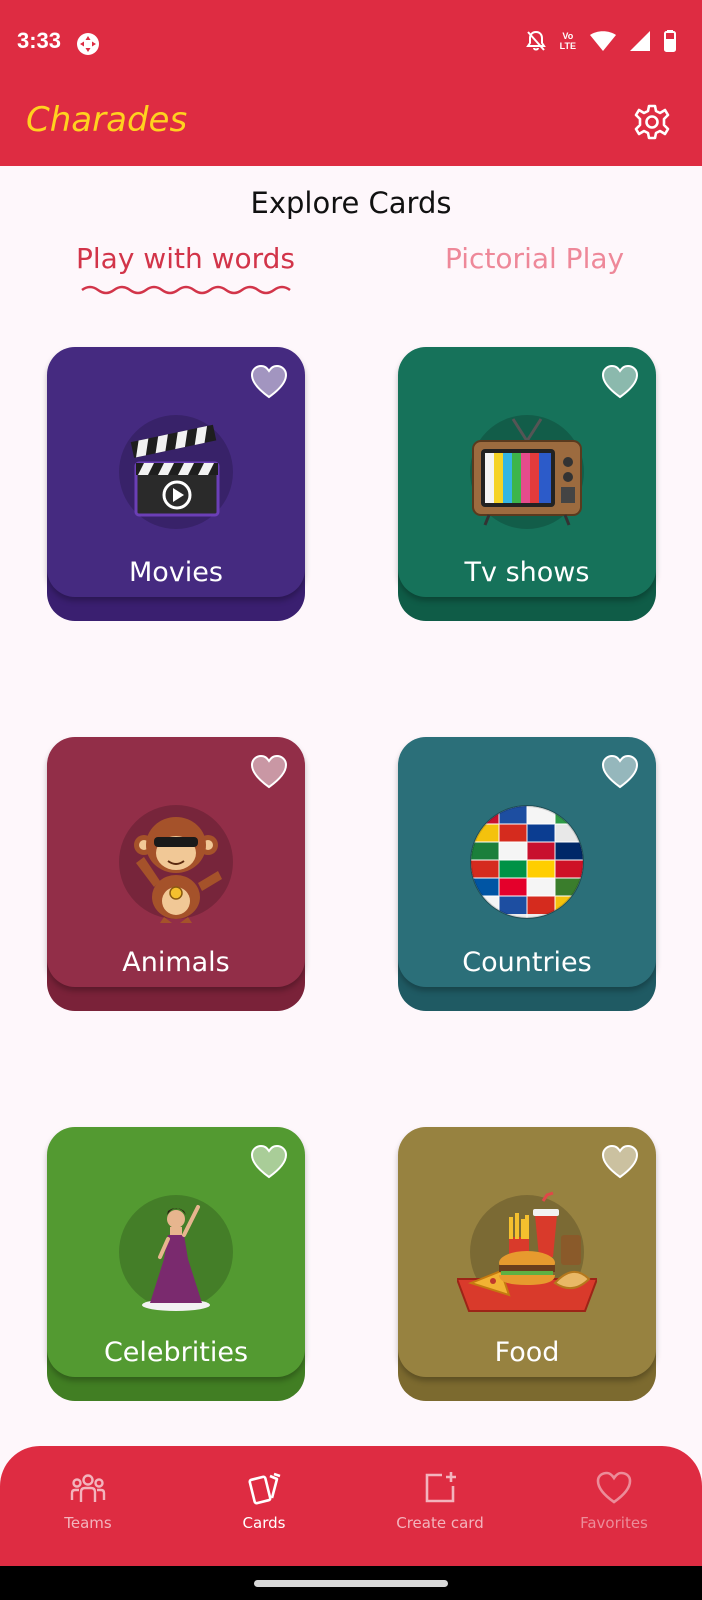 Image resolution: width=702 pixels, height=1600 pixels. I want to click on category-card-tv-shows: Tv shows, so click(527, 484).